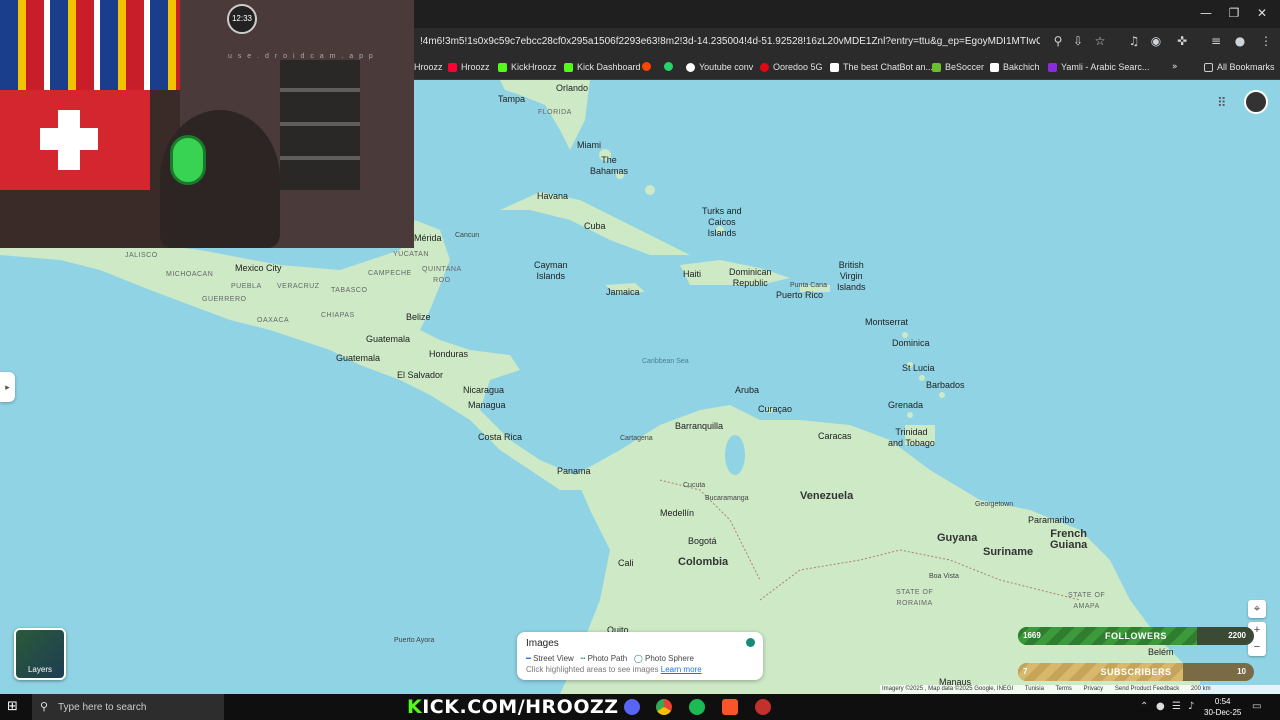 The image size is (1280, 720). I want to click on map-label-cancun: Cancun, so click(467, 235).